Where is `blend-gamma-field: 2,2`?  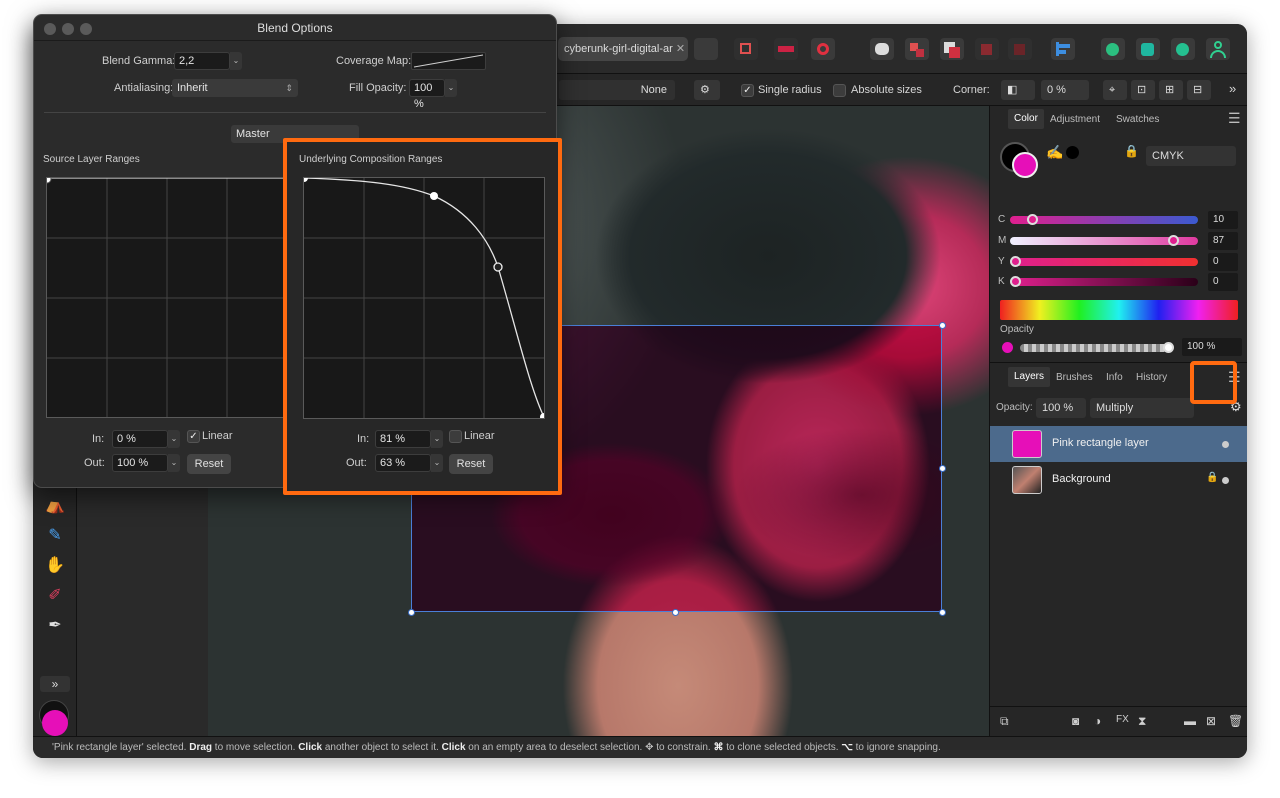 blend-gamma-field: 2,2 is located at coordinates (202, 61).